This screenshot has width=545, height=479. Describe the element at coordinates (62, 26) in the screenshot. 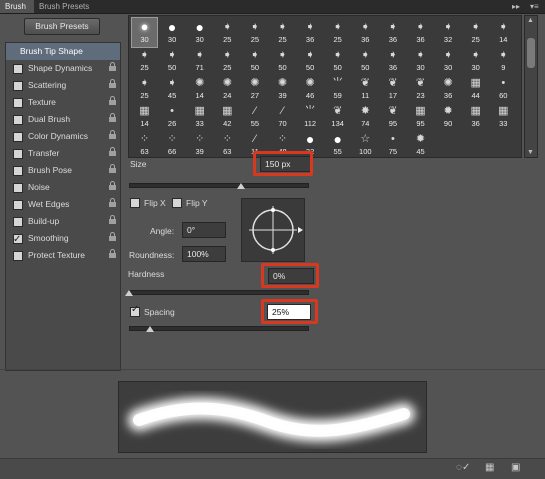

I see `brush-presets-button: Brush Presets` at that location.